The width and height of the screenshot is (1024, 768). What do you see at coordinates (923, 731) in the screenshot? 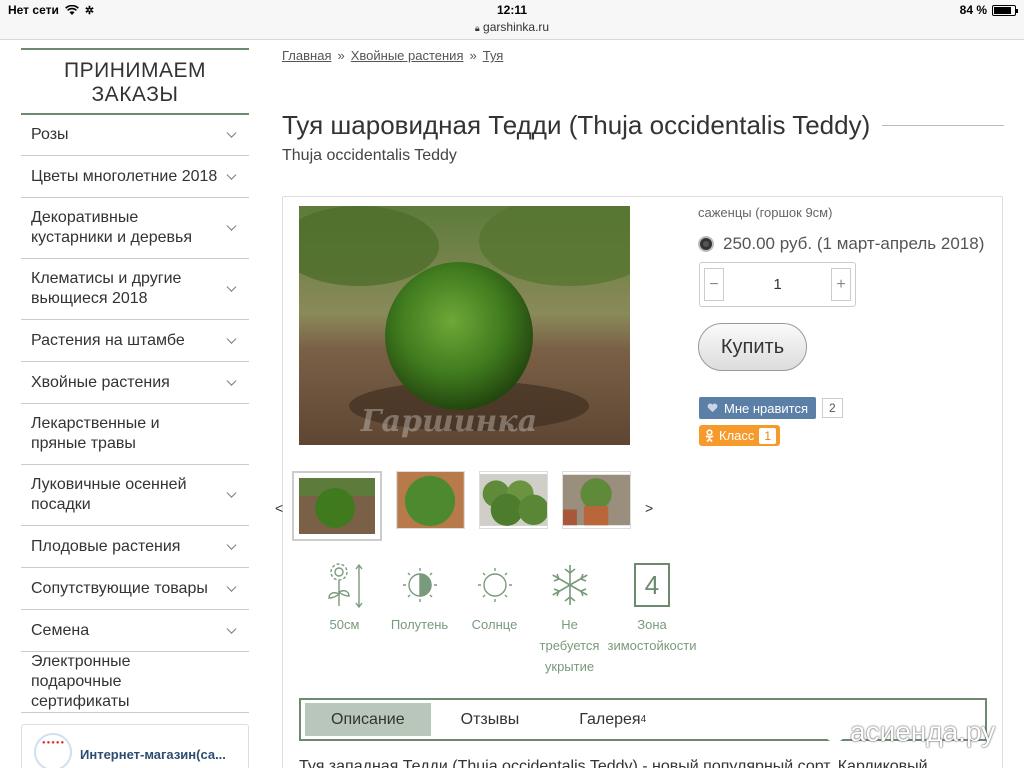
I see `watermark-text: асиенда.ру` at bounding box center [923, 731].